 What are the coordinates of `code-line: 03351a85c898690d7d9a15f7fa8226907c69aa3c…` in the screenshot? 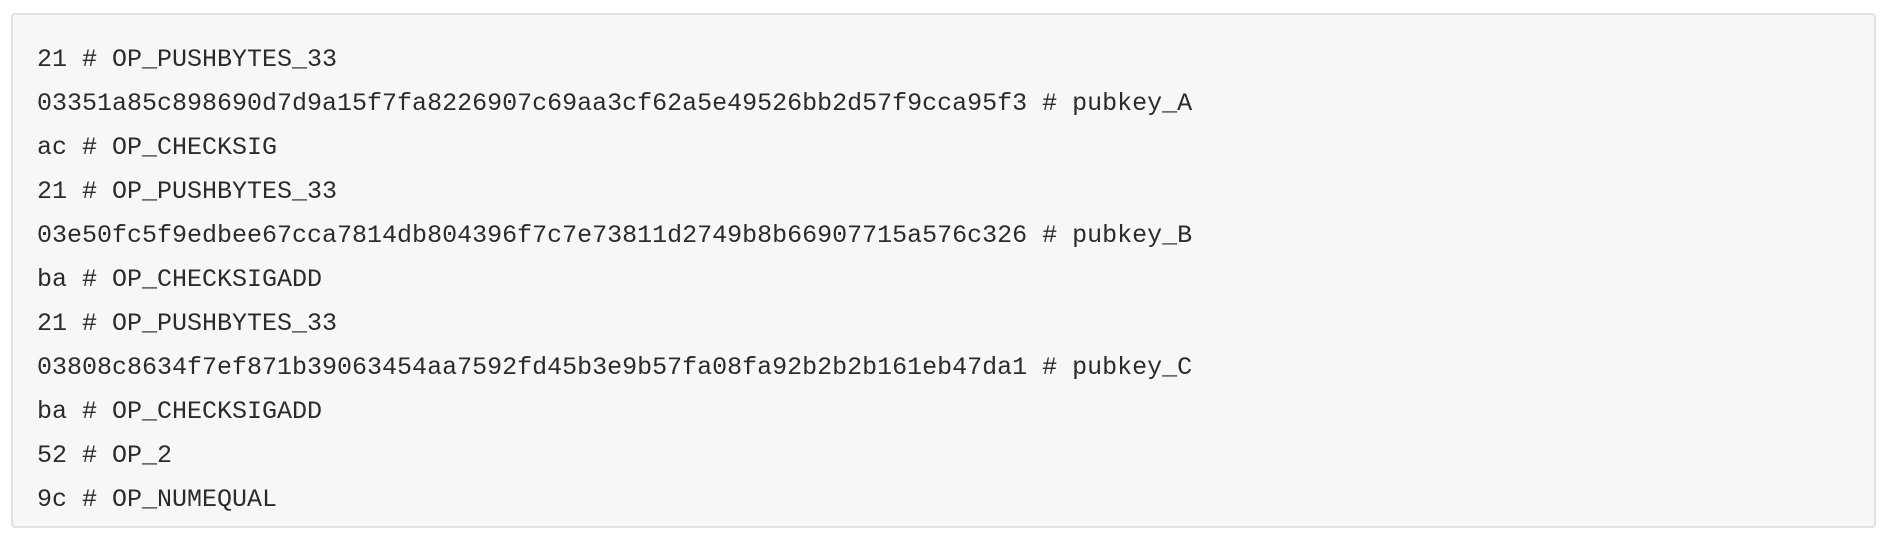 It's located at (615, 103).